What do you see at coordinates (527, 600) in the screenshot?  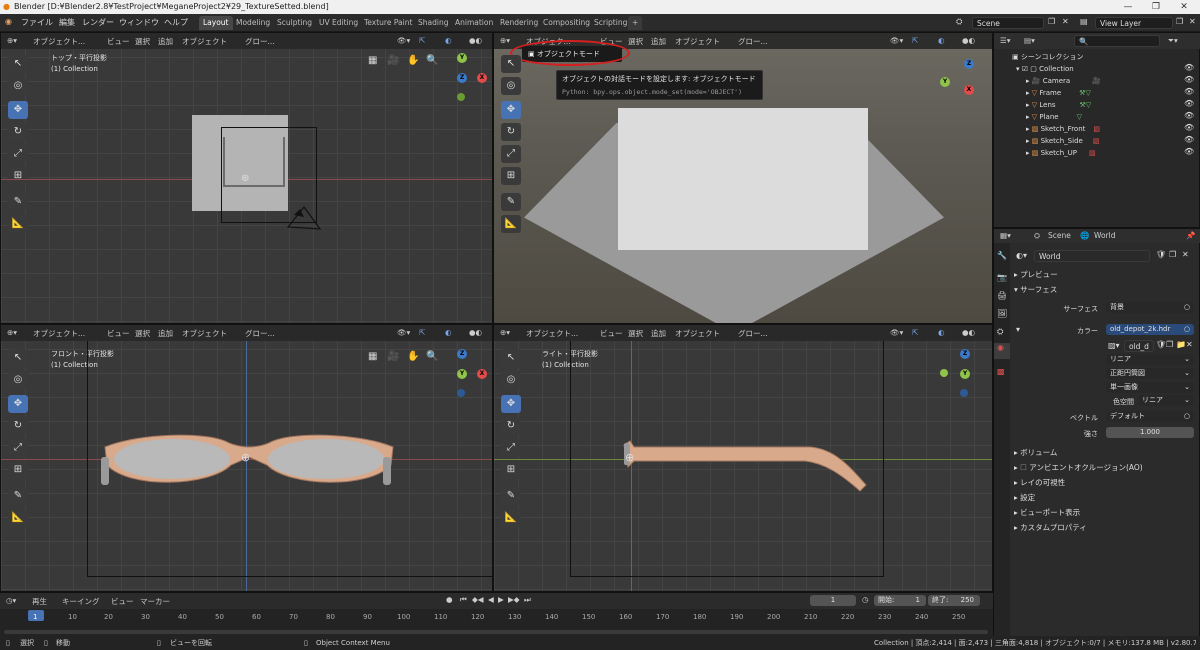 I see `jump-end-icon: ⏭` at bounding box center [527, 600].